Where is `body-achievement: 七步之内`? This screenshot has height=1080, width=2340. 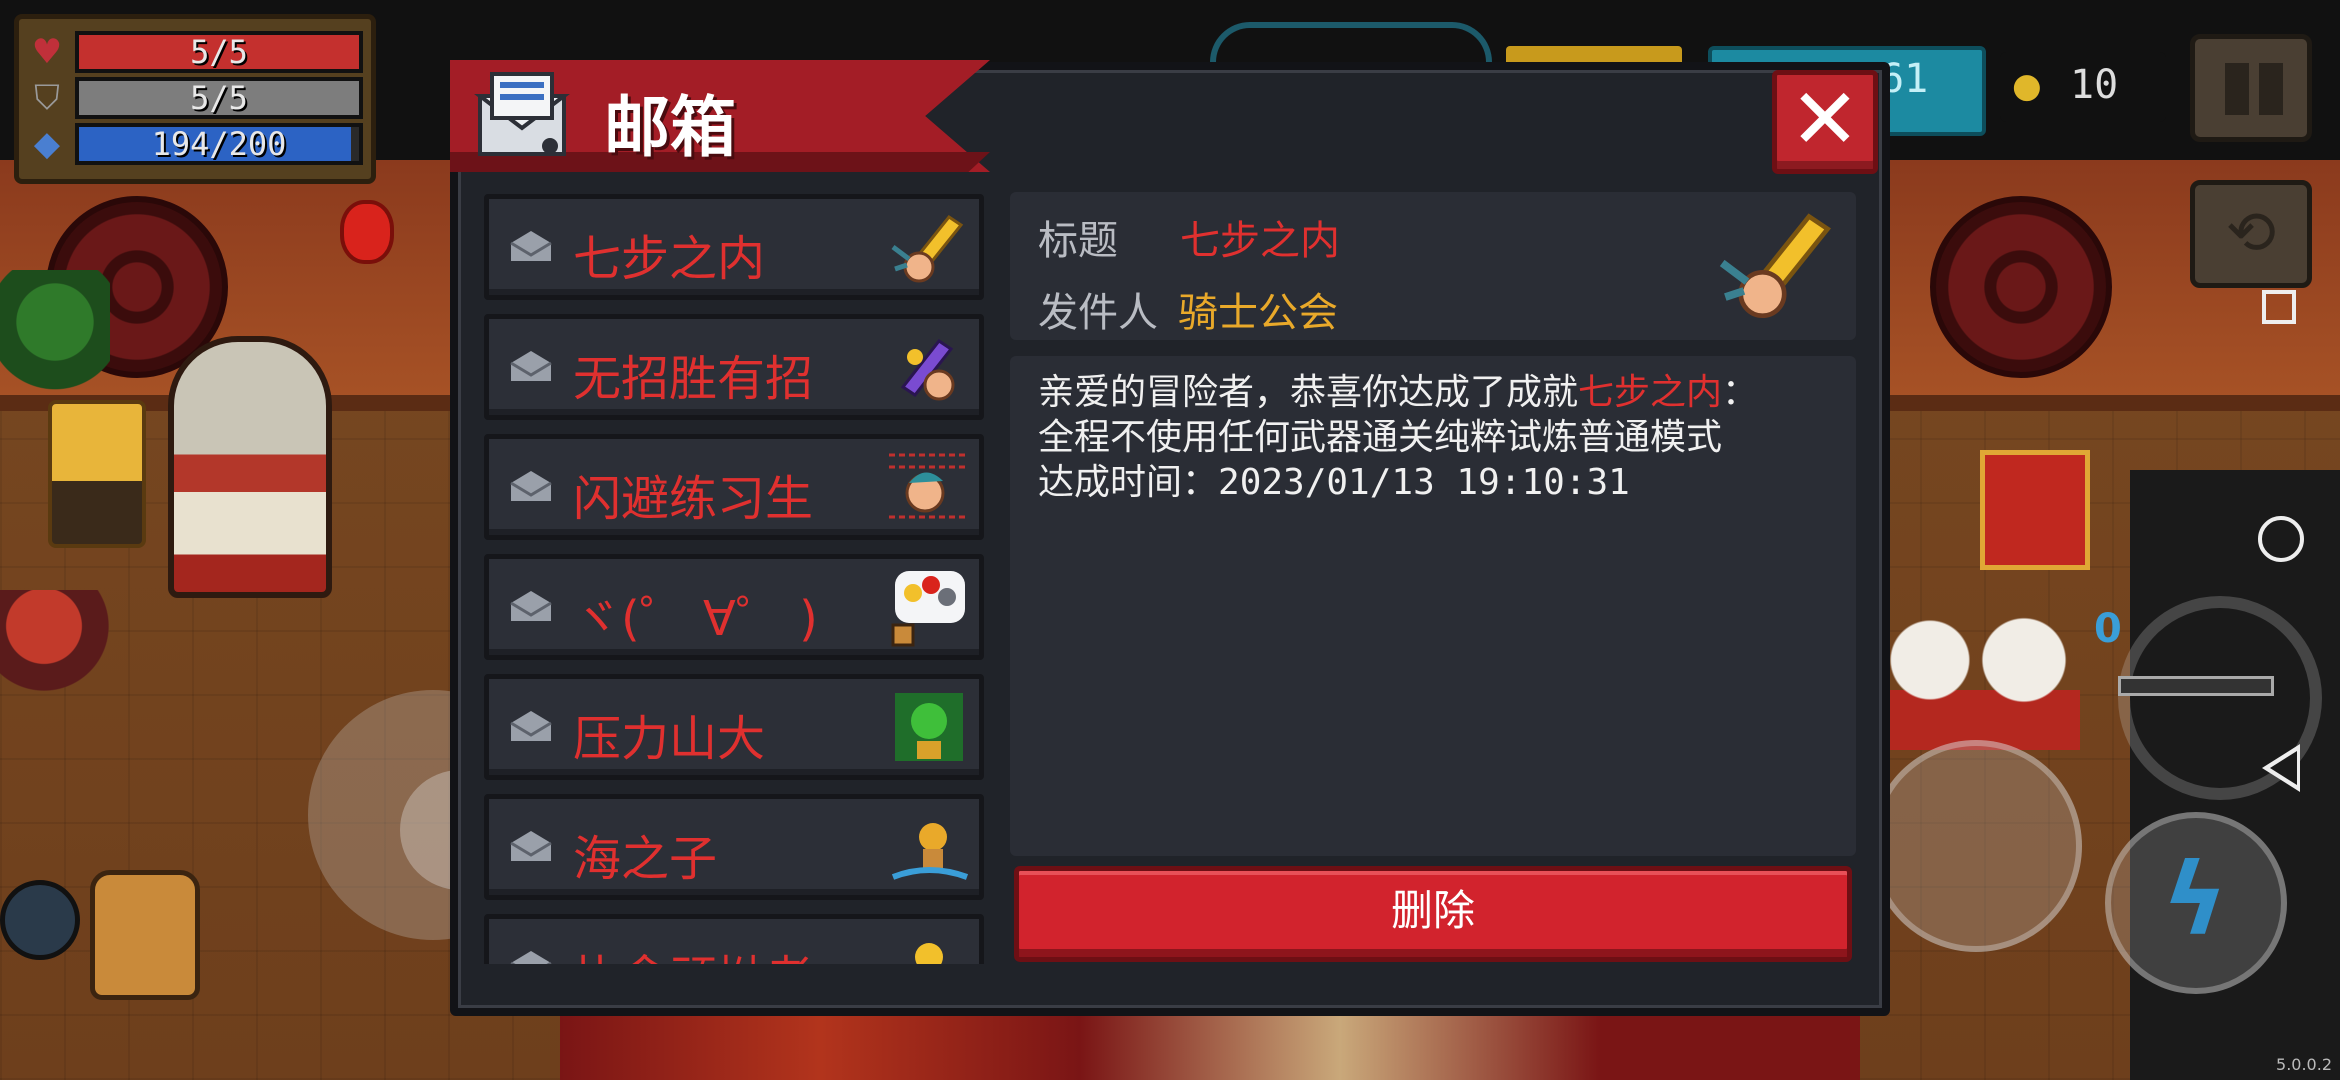
body-achievement: 七步之内 is located at coordinates (1650, 392).